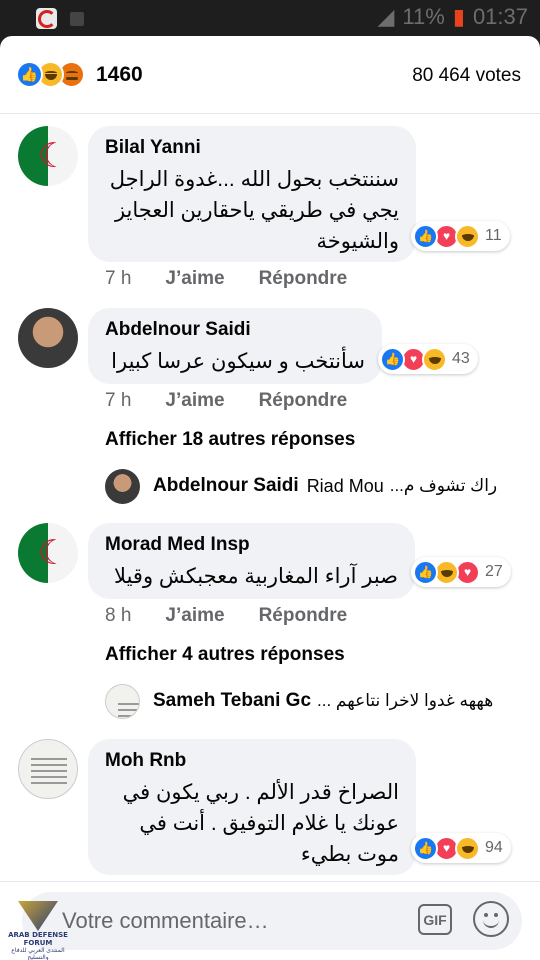  Describe the element at coordinates (494, 571) in the screenshot. I see `reaction-count: 27` at that location.